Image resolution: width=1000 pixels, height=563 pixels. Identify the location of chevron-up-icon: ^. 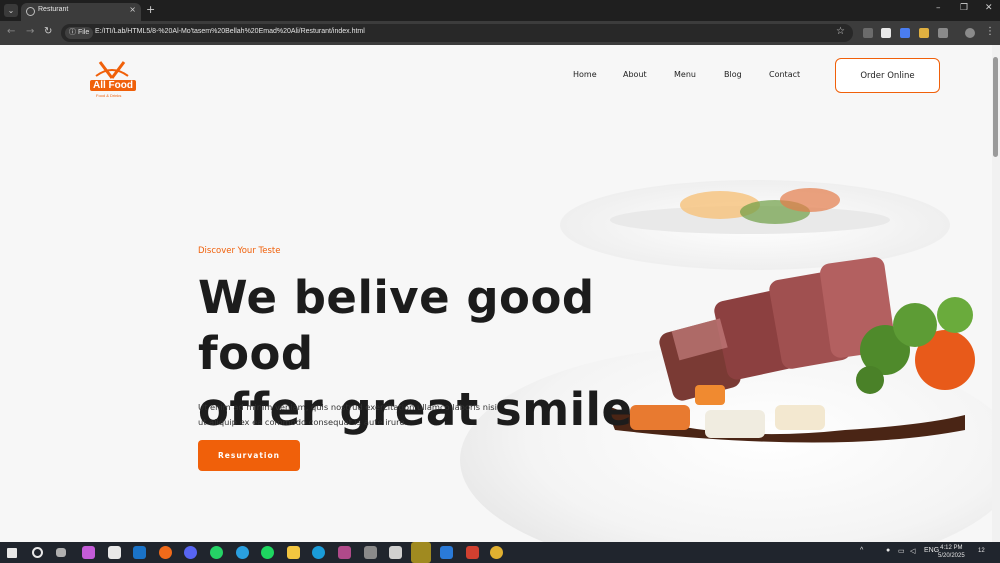
(861, 550).